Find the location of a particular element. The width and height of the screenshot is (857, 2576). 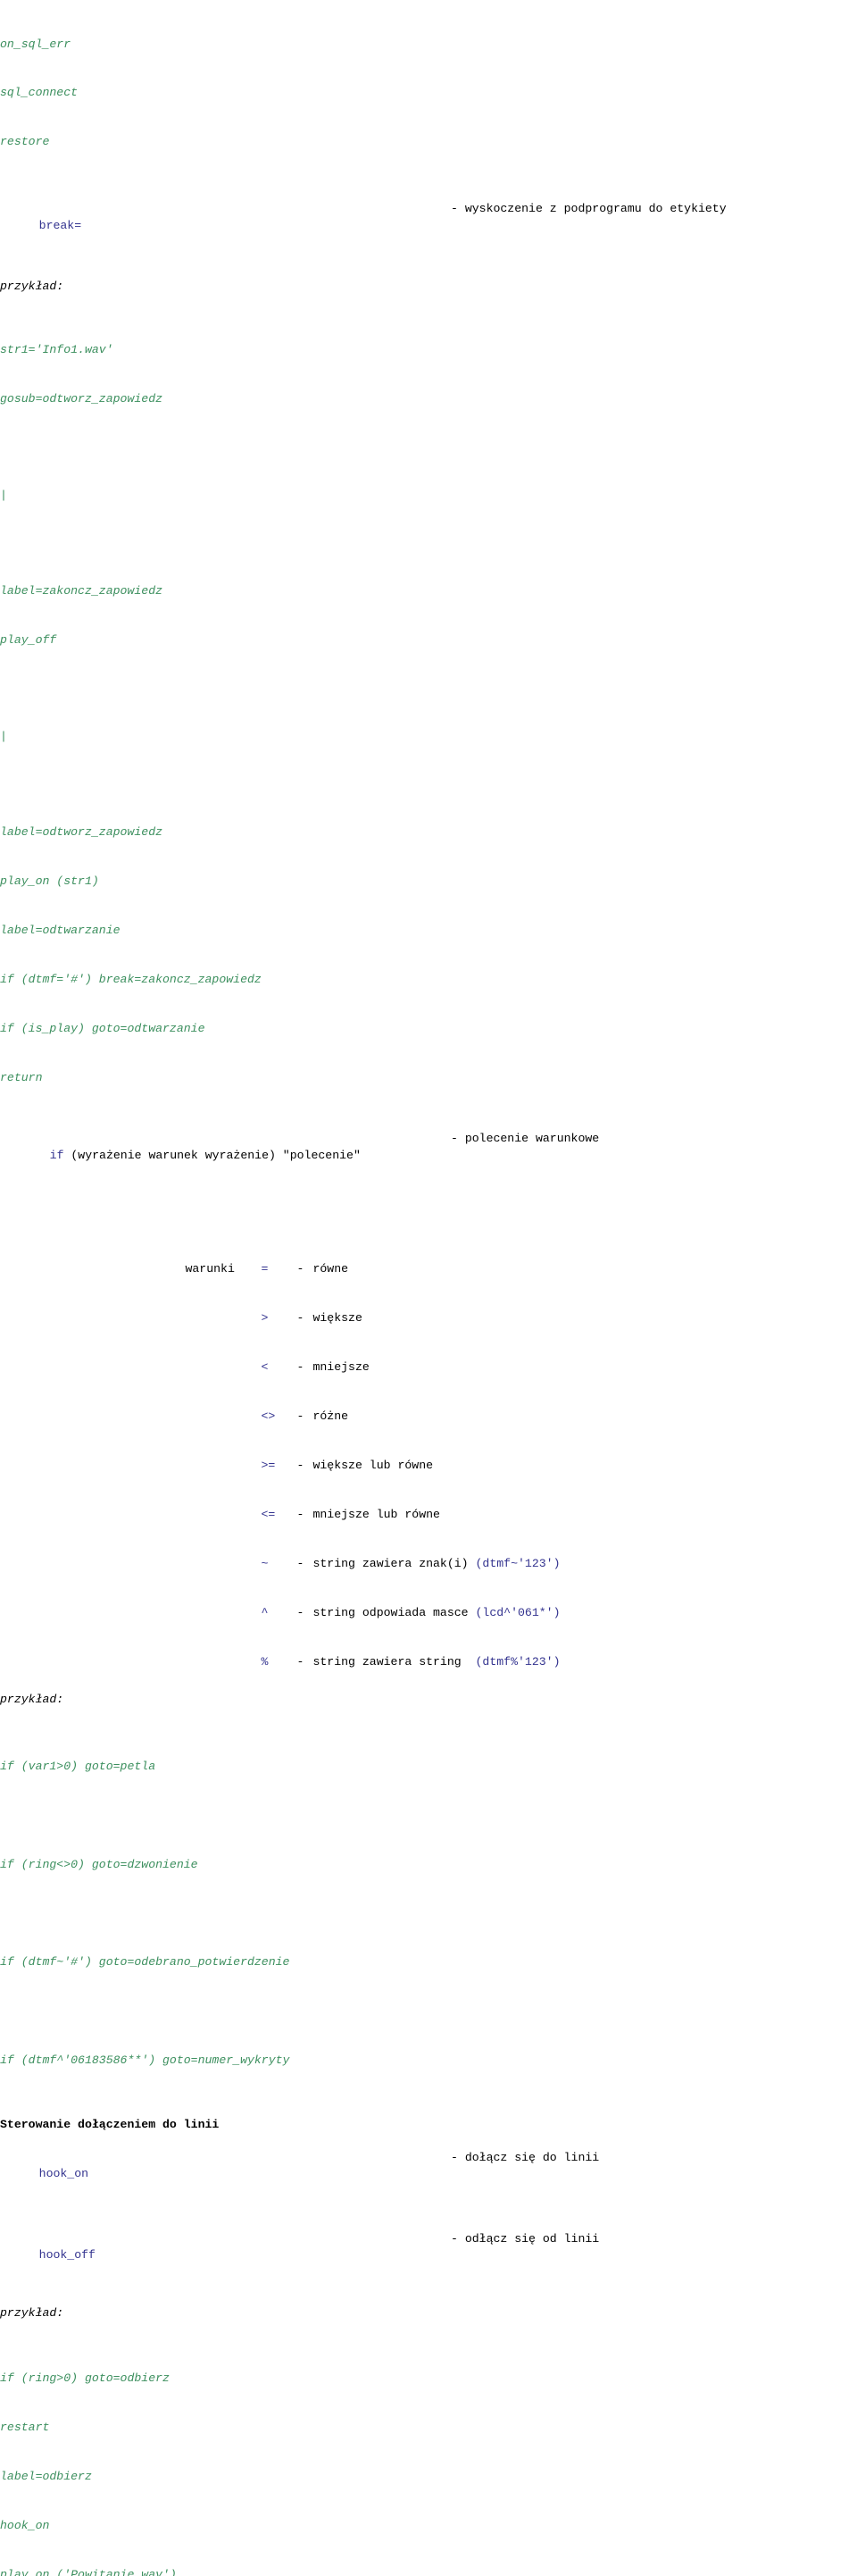

code-line: label=odtworz_zapowiedz is located at coordinates (428, 833).